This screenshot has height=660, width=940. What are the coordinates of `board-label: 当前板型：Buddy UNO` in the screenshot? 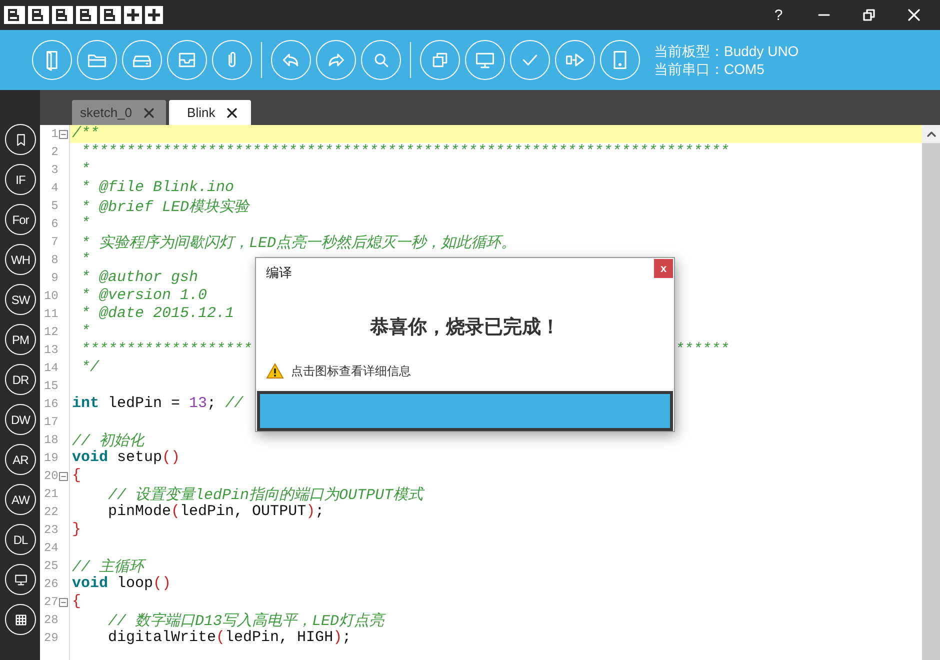 It's located at (726, 51).